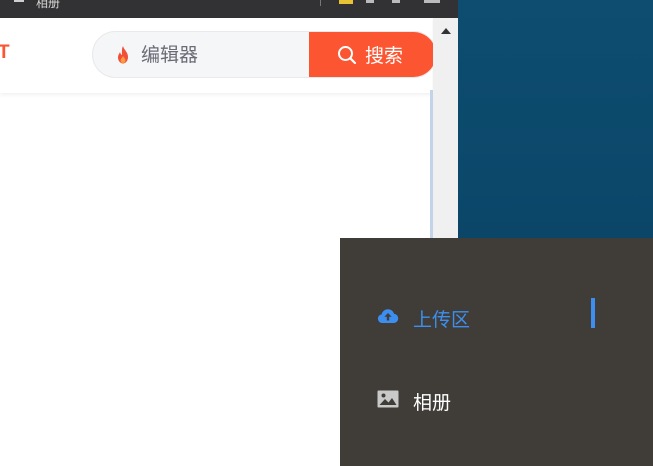 This screenshot has height=466, width=653. I want to click on maximize-icon, so click(396, 1).